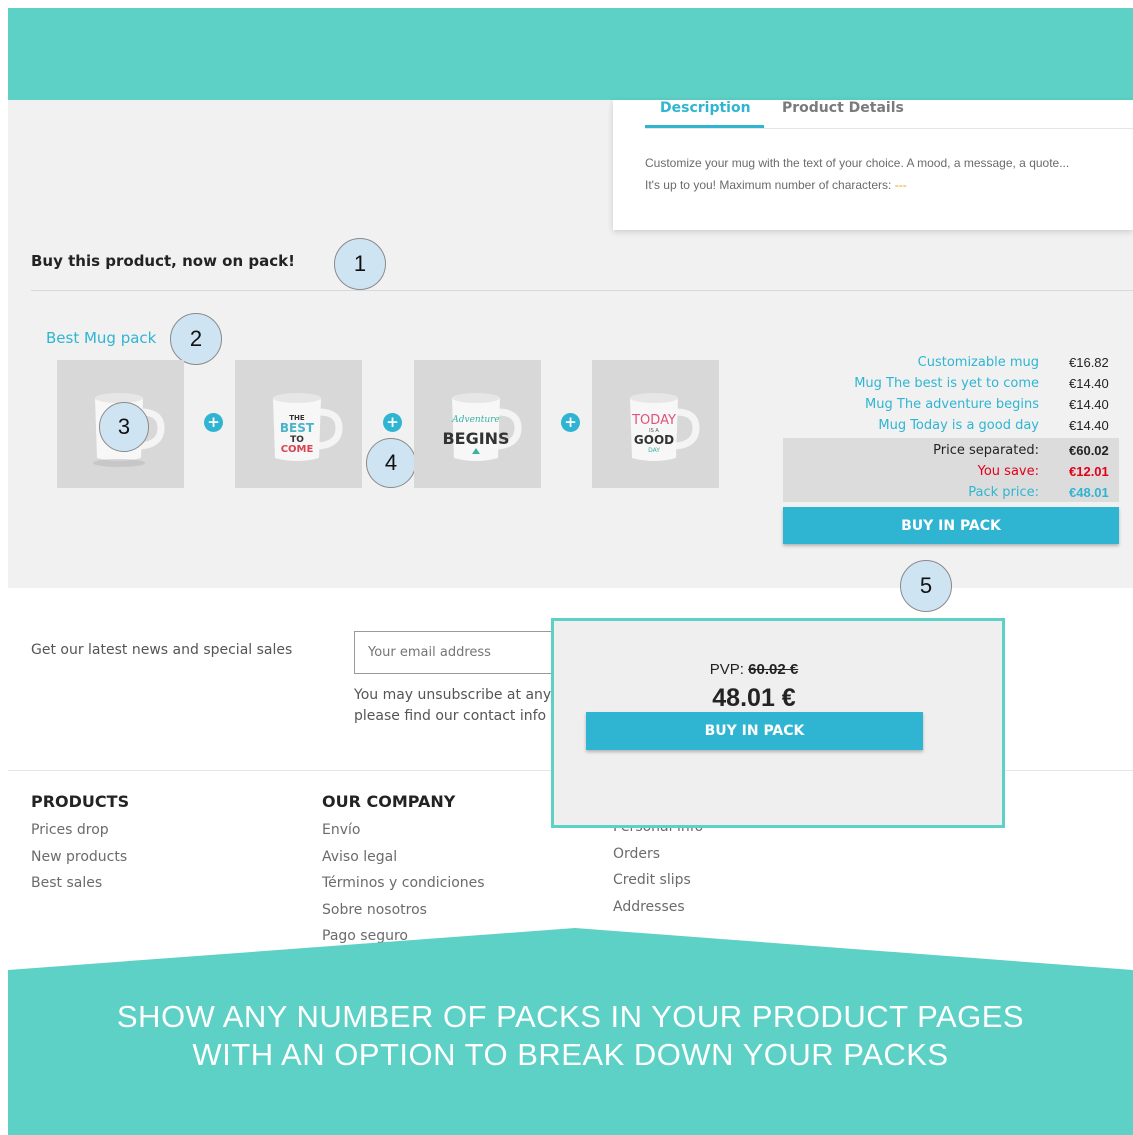  I want to click on callout-1: 1, so click(360, 264).